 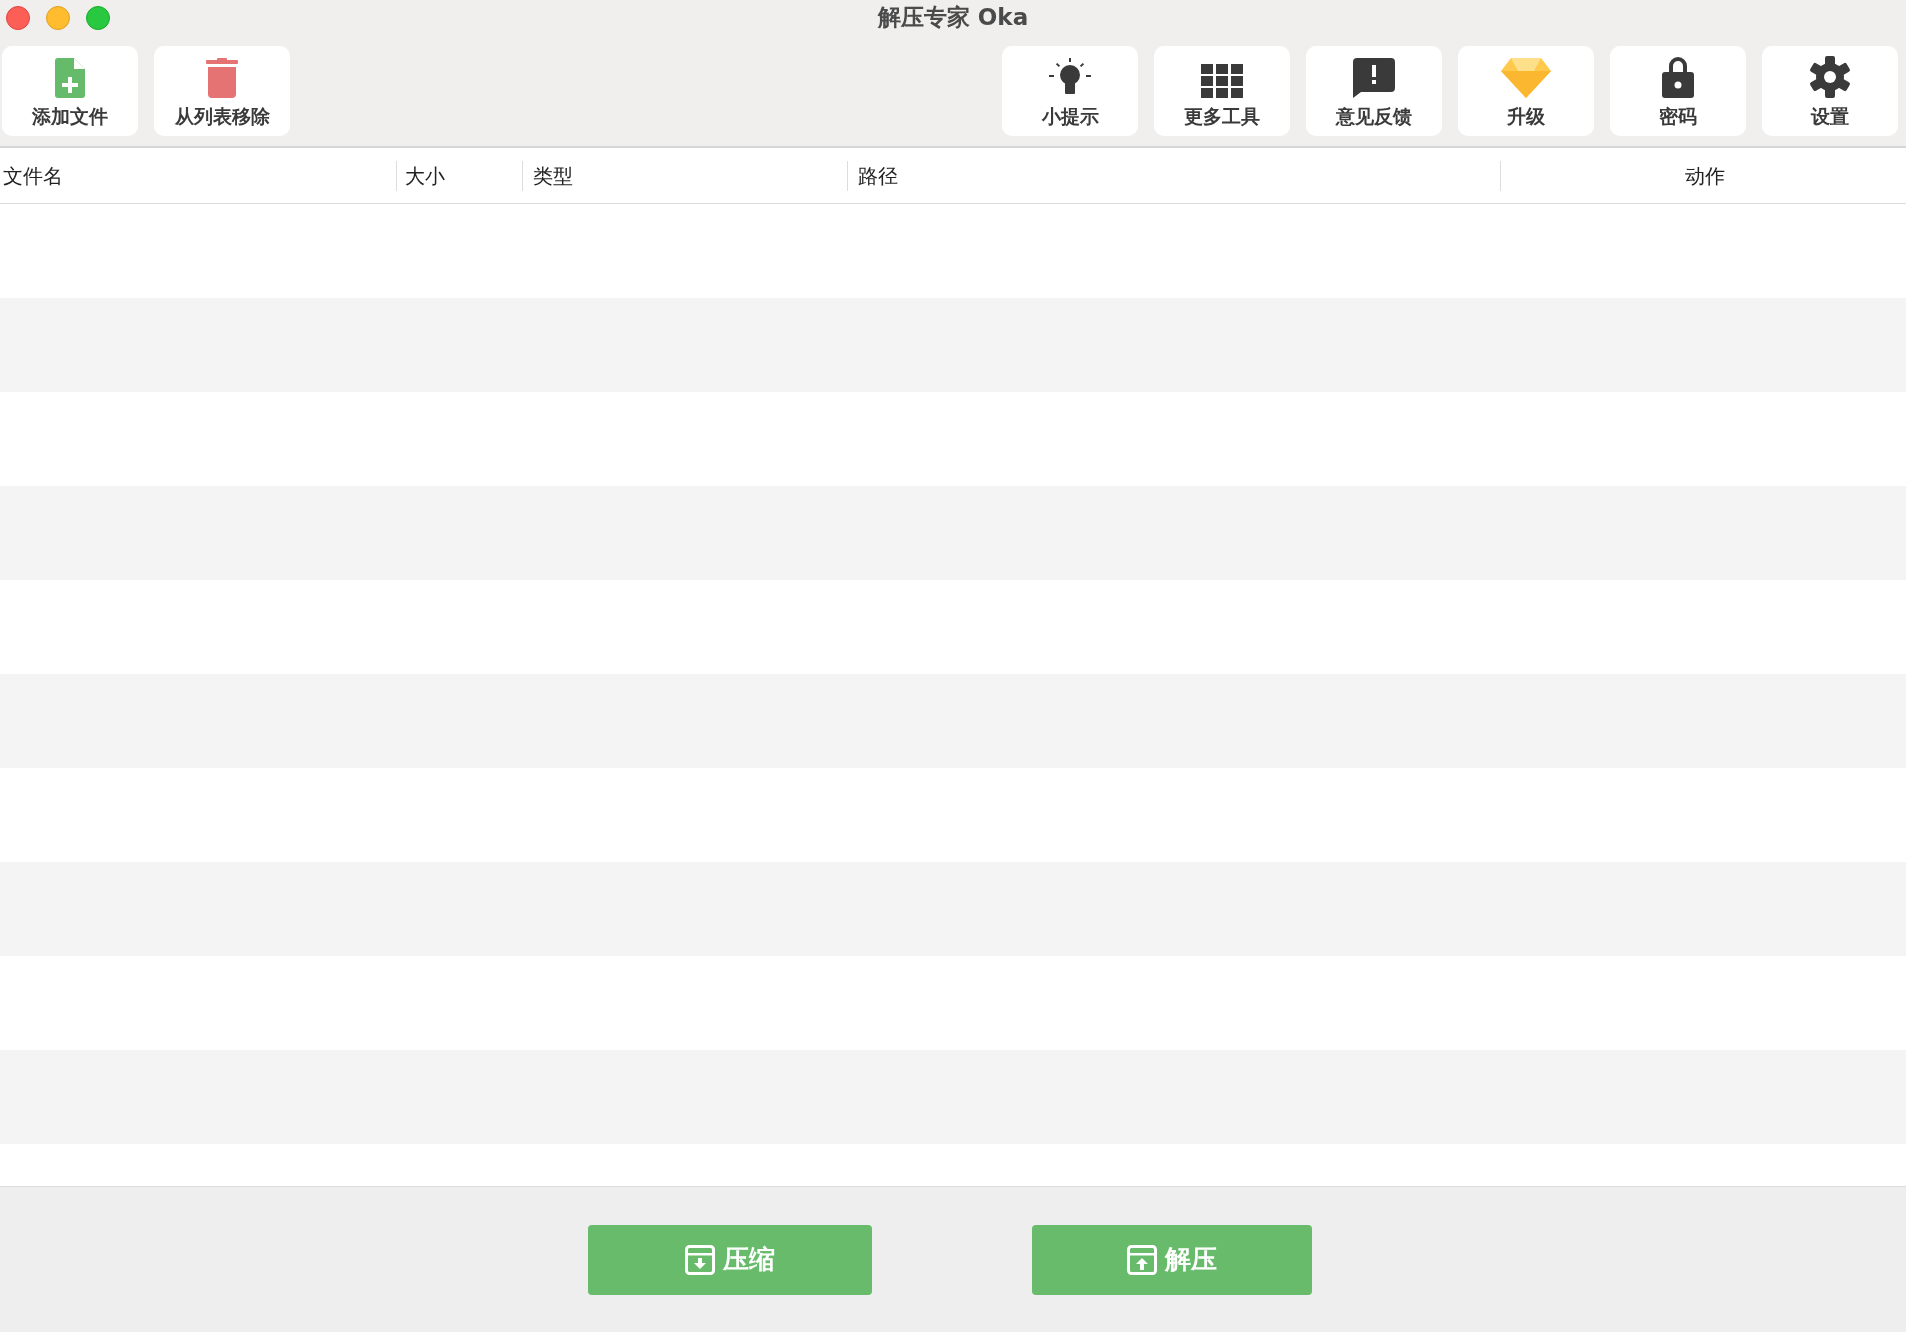 What do you see at coordinates (685, 175) in the screenshot?
I see `column-header: 类型` at bounding box center [685, 175].